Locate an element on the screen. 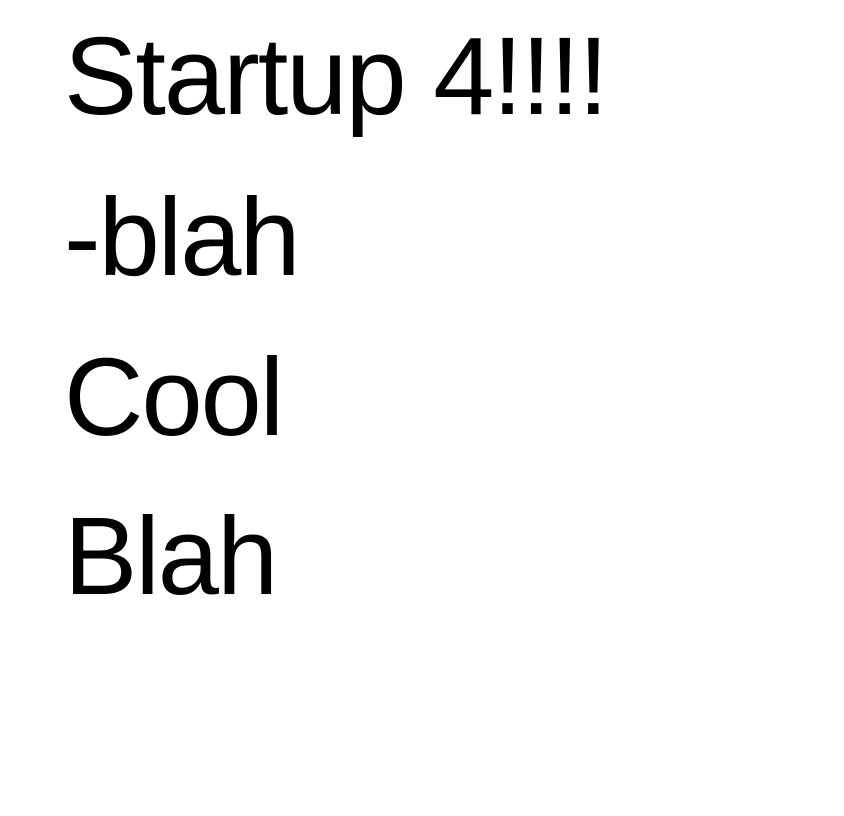  text-line-title: Startup 4!!!! is located at coordinates (336, 76).